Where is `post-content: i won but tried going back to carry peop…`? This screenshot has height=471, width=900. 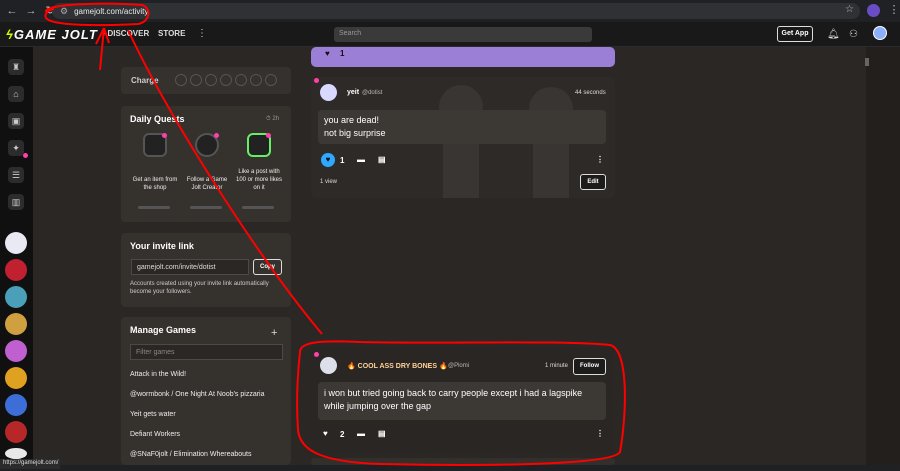 post-content: i won but tried going back to carry peop… is located at coordinates (462, 401).